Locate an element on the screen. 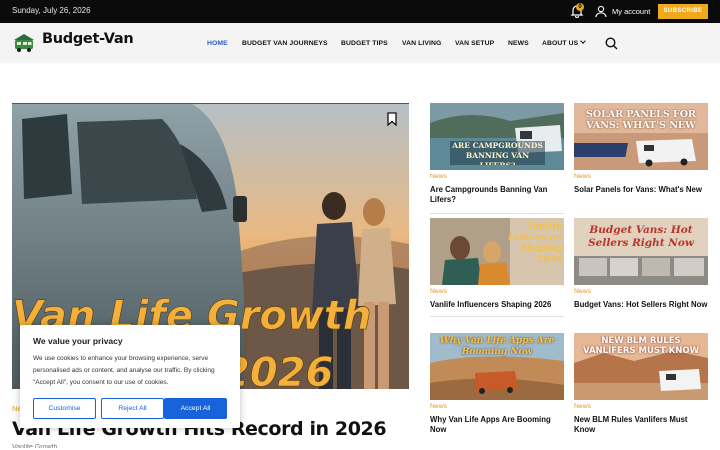  card-image-text: SOLAR PANELS FOR VANS: WHAT'S NEW is located at coordinates (641, 120).